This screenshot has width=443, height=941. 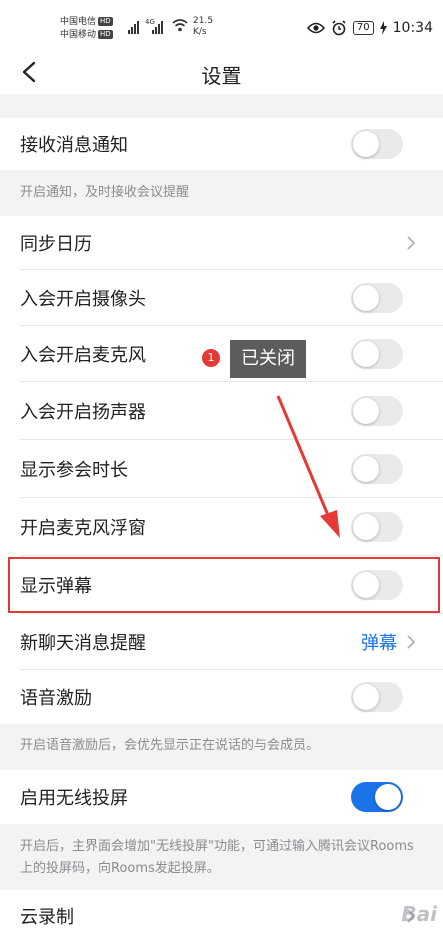 I want to click on camera-toggle, so click(x=377, y=298).